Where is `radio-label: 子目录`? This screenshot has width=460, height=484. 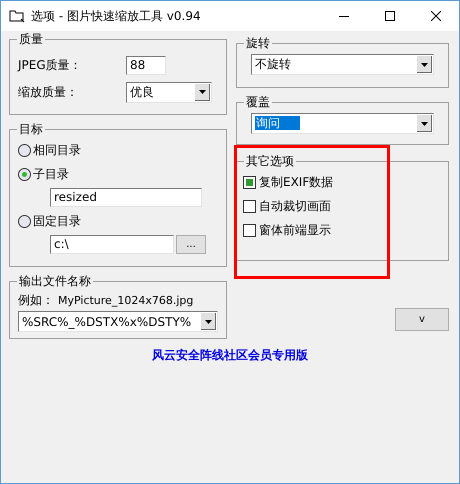
radio-label: 子目录 is located at coordinates (51, 174).